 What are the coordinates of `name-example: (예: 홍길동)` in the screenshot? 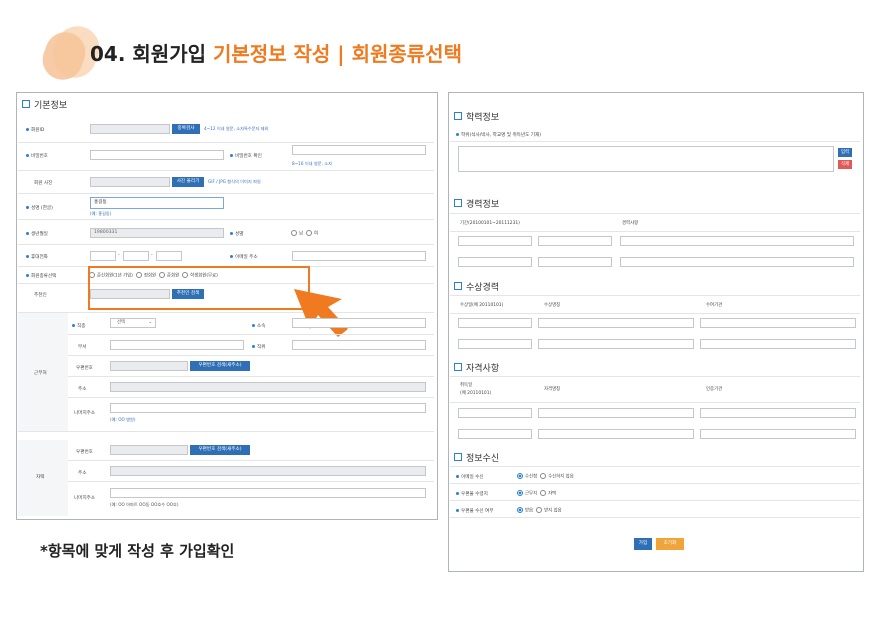 It's located at (101, 213).